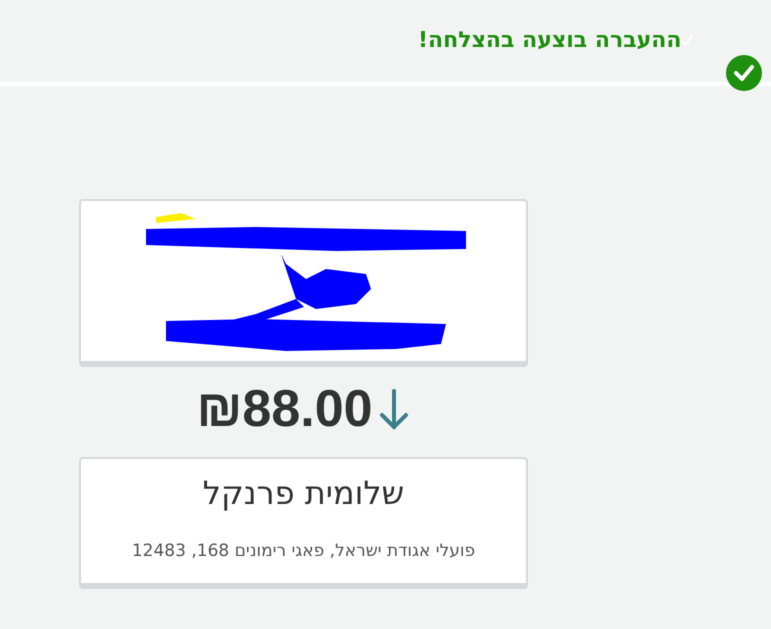 The height and width of the screenshot is (629, 771). What do you see at coordinates (304, 551) in the screenshot?
I see `recipient-address: פועלי אגודת ישראל, פאגי רימונים 168, 12483` at bounding box center [304, 551].